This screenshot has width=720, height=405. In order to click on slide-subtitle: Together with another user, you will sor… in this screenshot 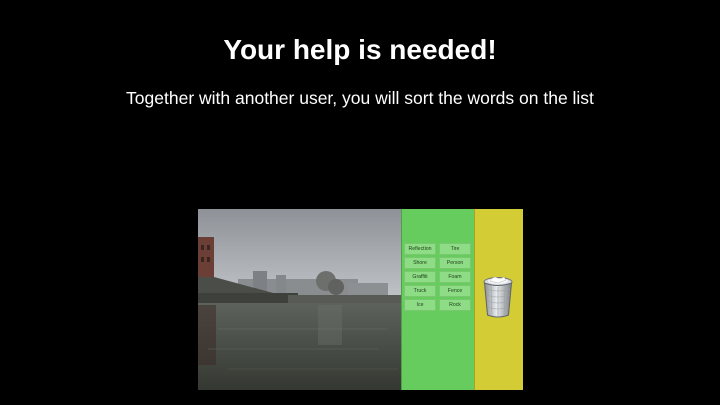, I will do `click(360, 98)`.